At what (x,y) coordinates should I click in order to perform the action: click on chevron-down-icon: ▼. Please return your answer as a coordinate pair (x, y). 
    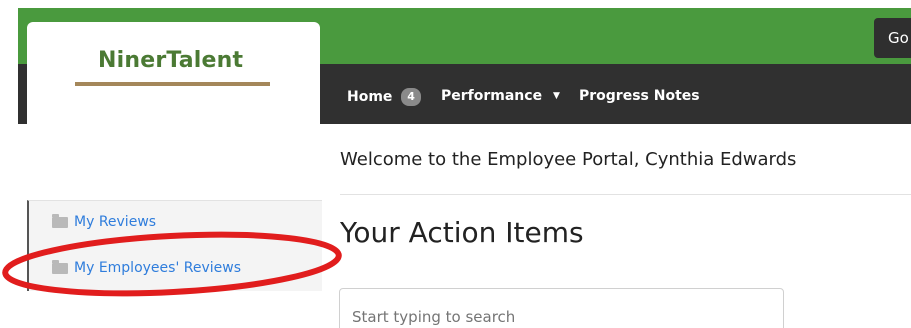
    Looking at the image, I should click on (556, 96).